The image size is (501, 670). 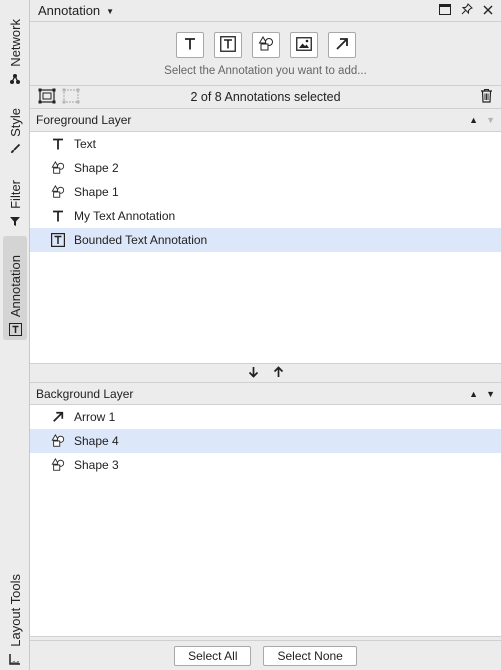 I want to click on list-item-label: Shape 3, so click(x=96, y=465).